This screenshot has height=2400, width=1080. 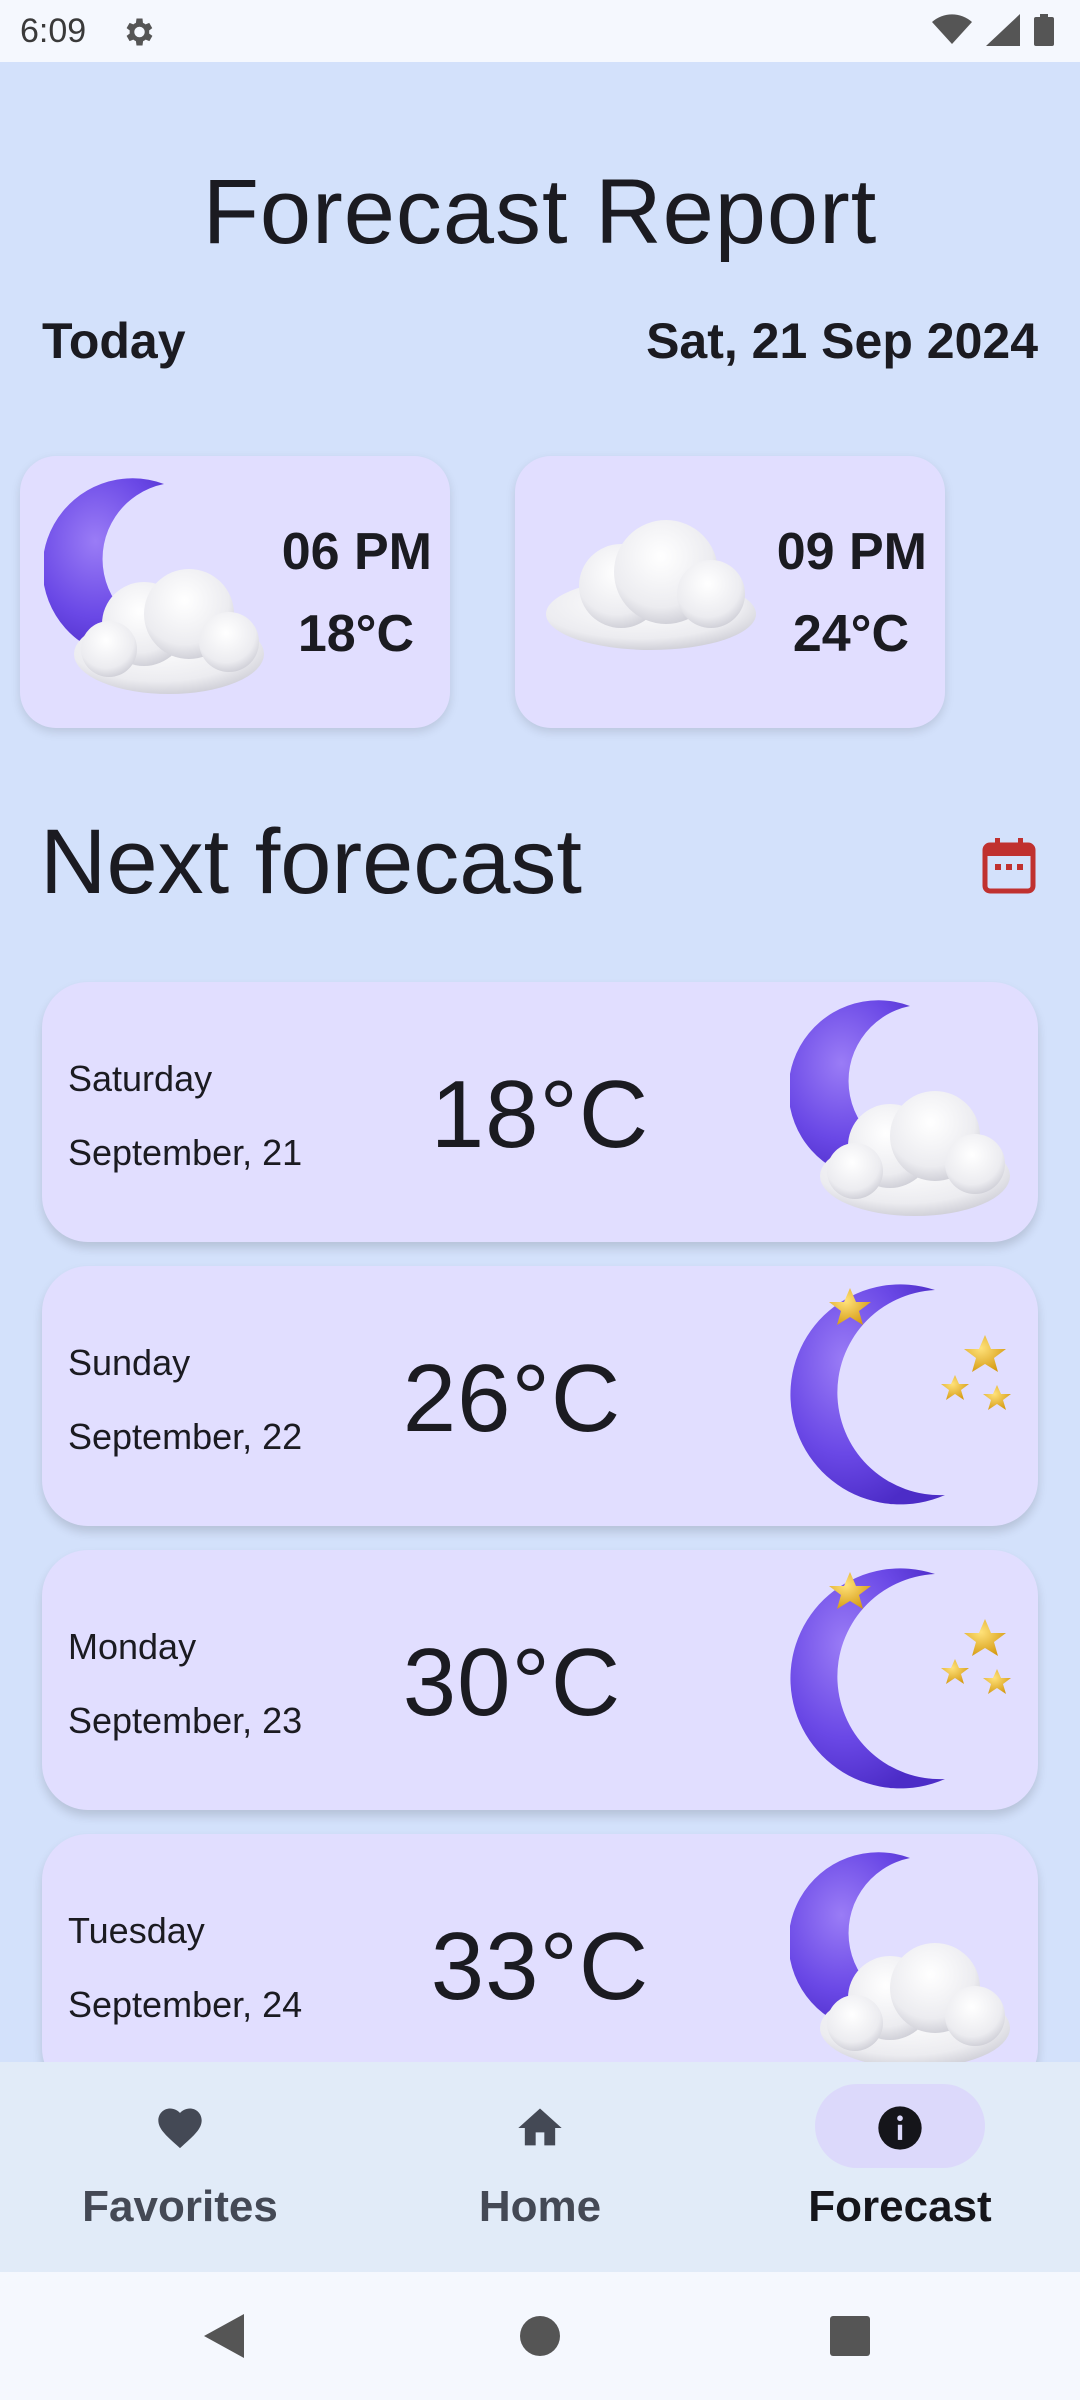 I want to click on nav-forecast: Forecast, so click(x=900, y=2167).